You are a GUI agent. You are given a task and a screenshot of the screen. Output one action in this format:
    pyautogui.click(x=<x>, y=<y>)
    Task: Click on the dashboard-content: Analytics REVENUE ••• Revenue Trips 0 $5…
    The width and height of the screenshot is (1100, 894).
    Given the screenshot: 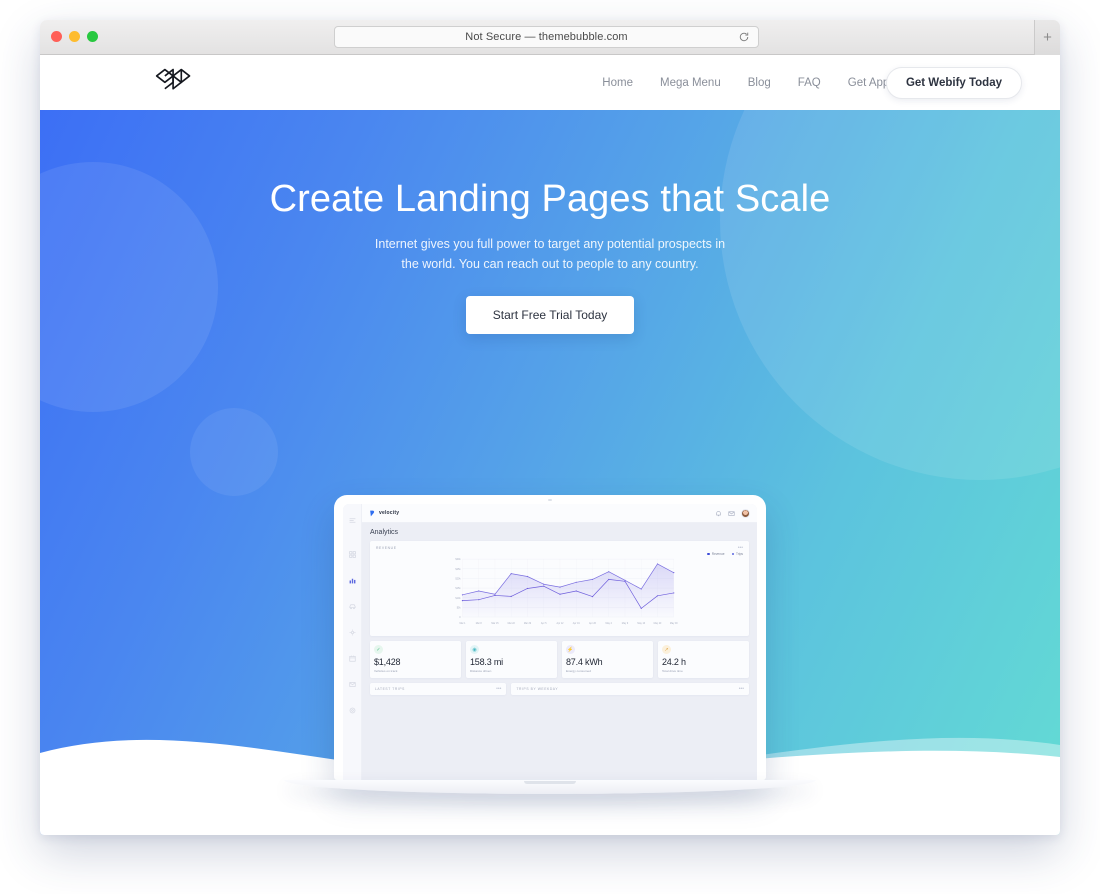 What is the action you would take?
    pyautogui.click(x=559, y=651)
    